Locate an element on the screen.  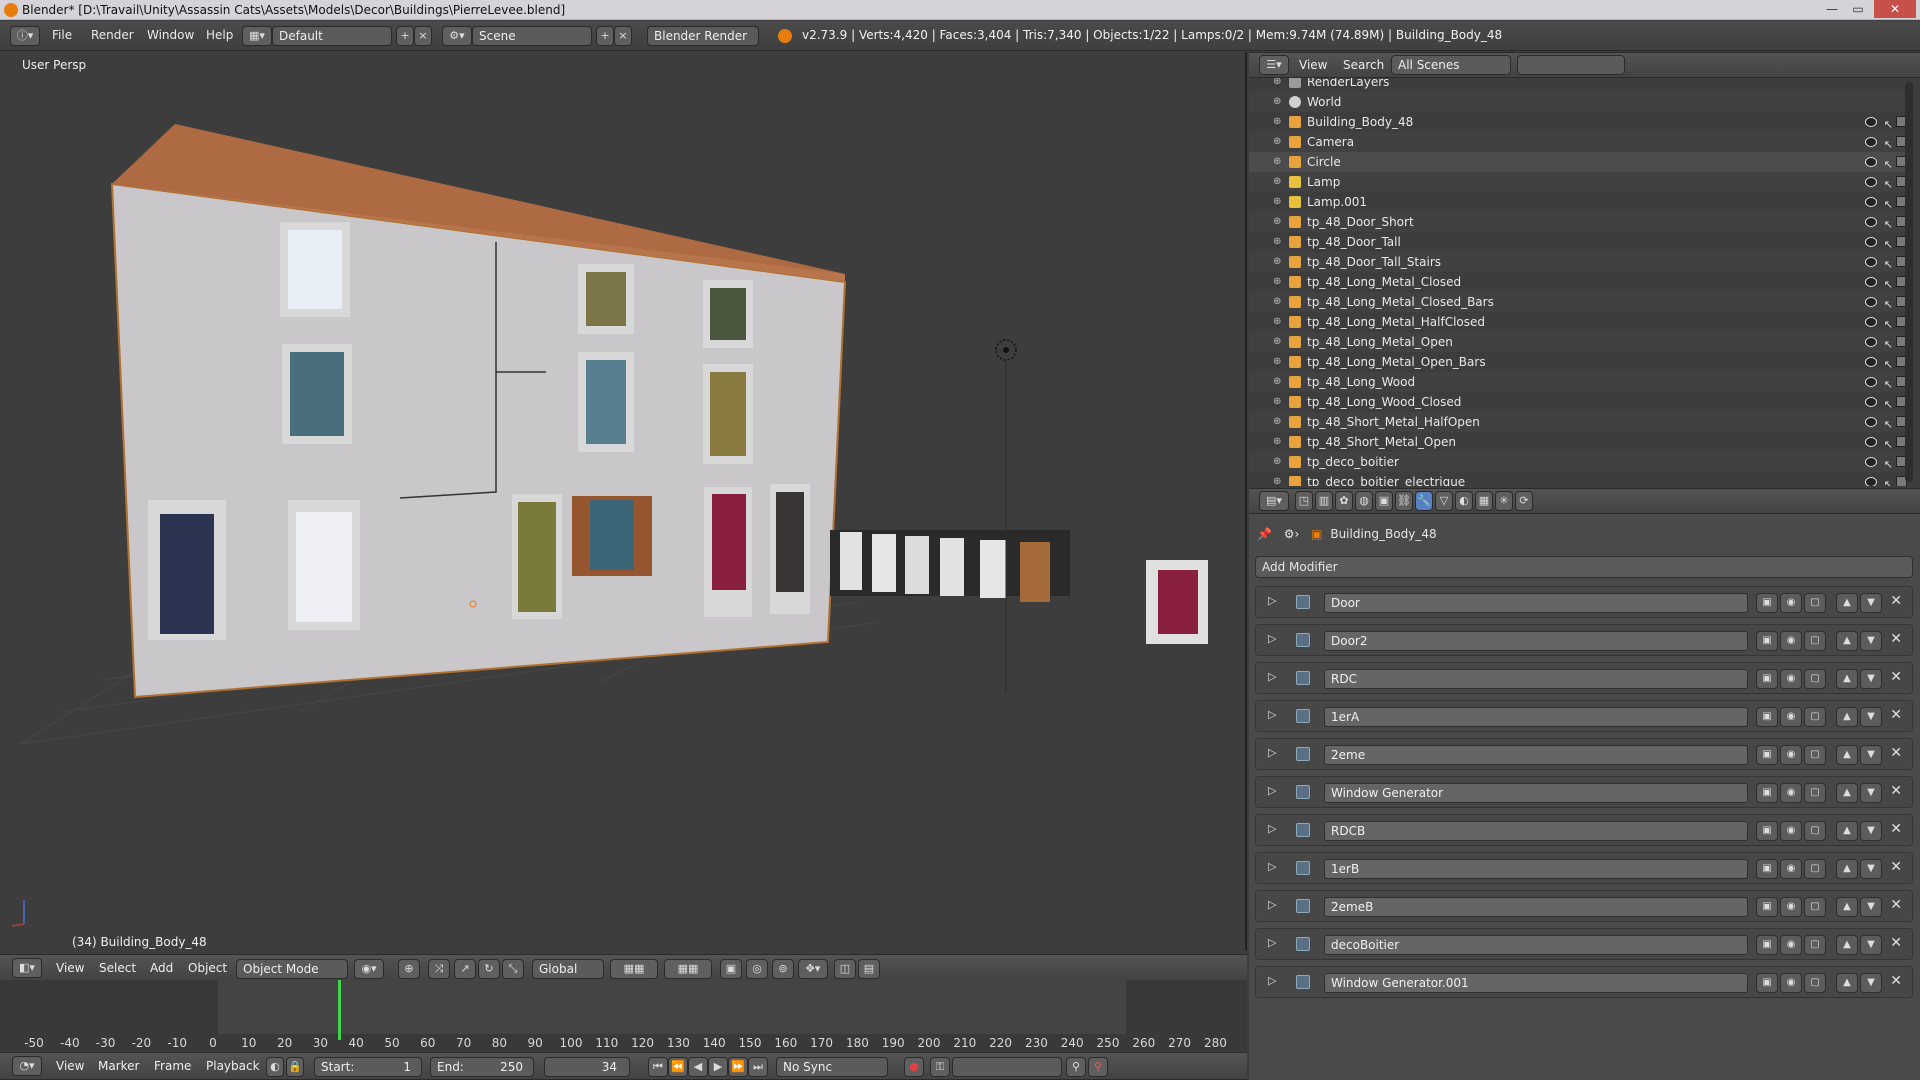
object-mode-select: Object Mode is located at coordinates (292, 969).